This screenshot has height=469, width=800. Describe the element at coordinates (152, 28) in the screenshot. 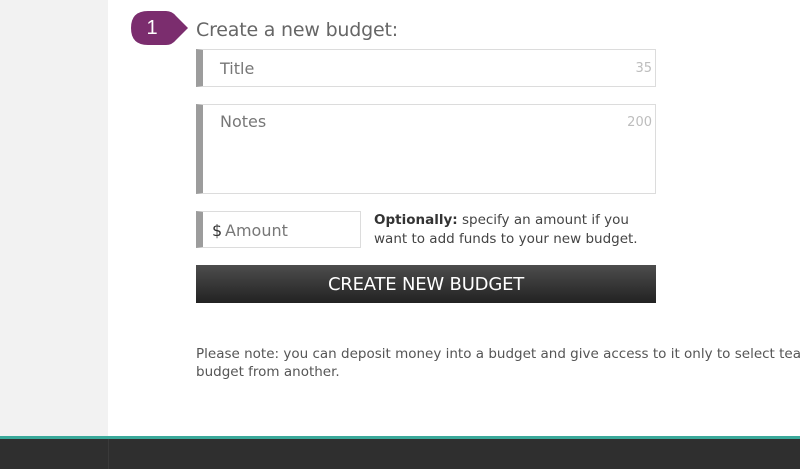

I see `step-number: 1` at that location.